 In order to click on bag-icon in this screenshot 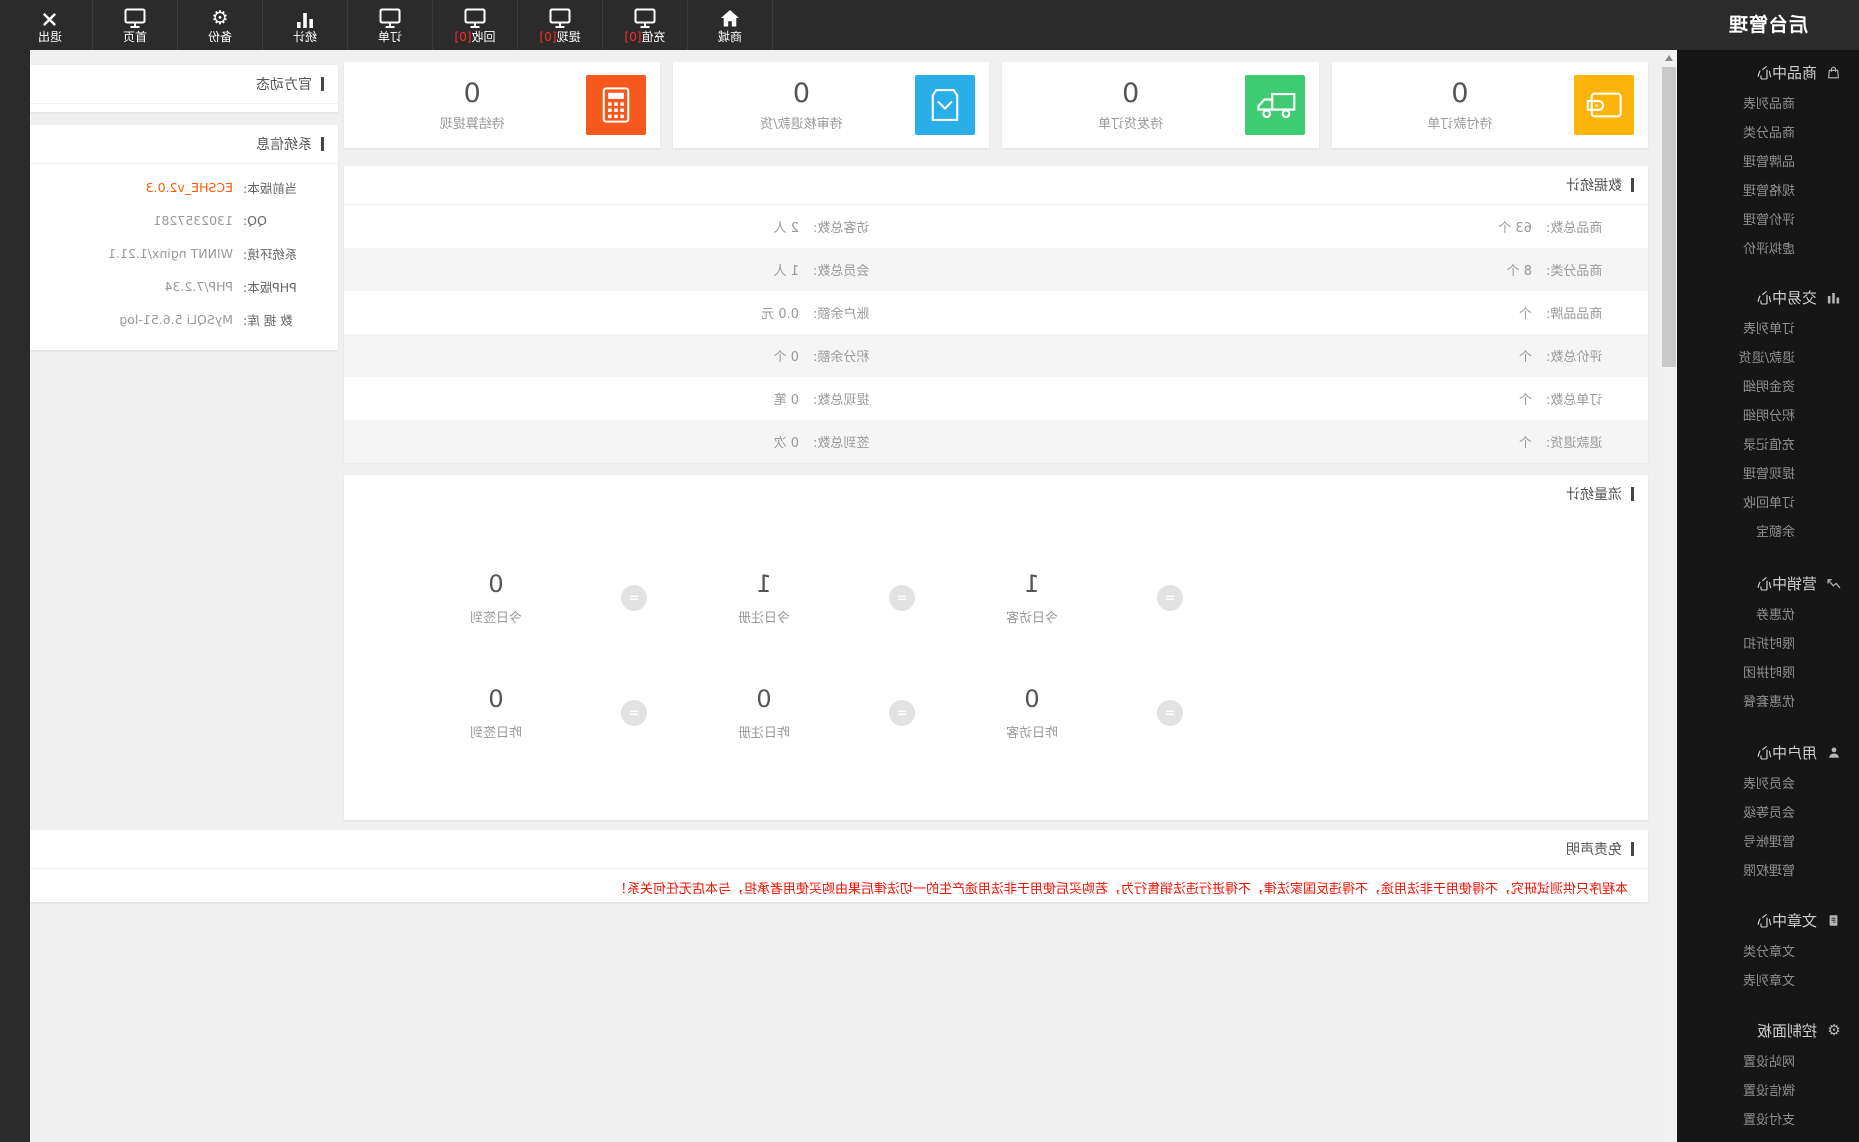, I will do `click(1834, 72)`.